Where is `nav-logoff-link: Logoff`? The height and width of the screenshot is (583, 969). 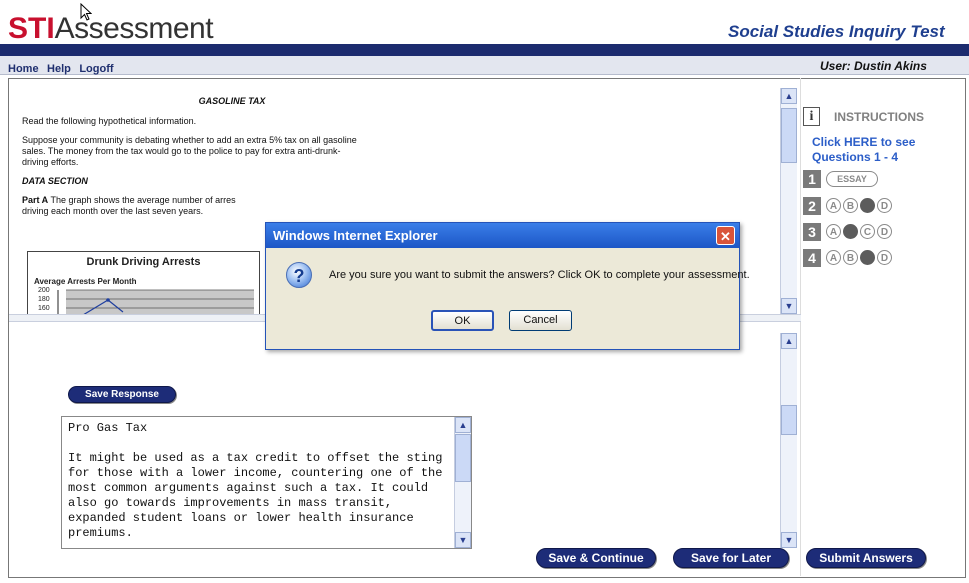 nav-logoff-link: Logoff is located at coordinates (96, 69).